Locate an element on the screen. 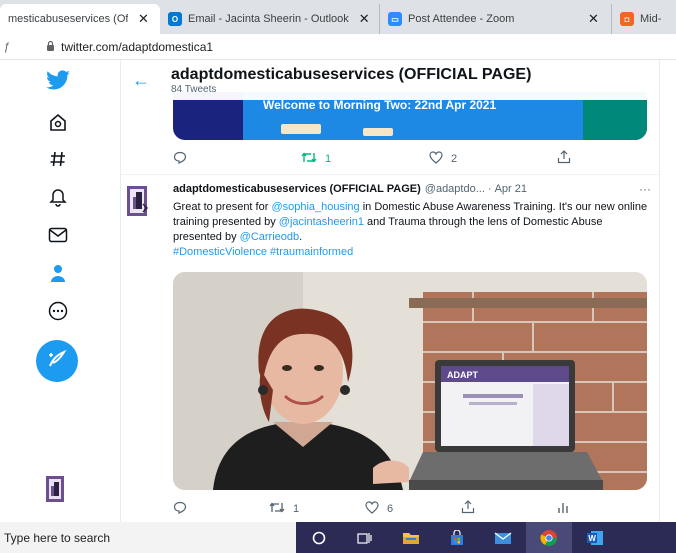 This screenshot has width=676, height=553. compose-tweet-icon is located at coordinates (57, 361).